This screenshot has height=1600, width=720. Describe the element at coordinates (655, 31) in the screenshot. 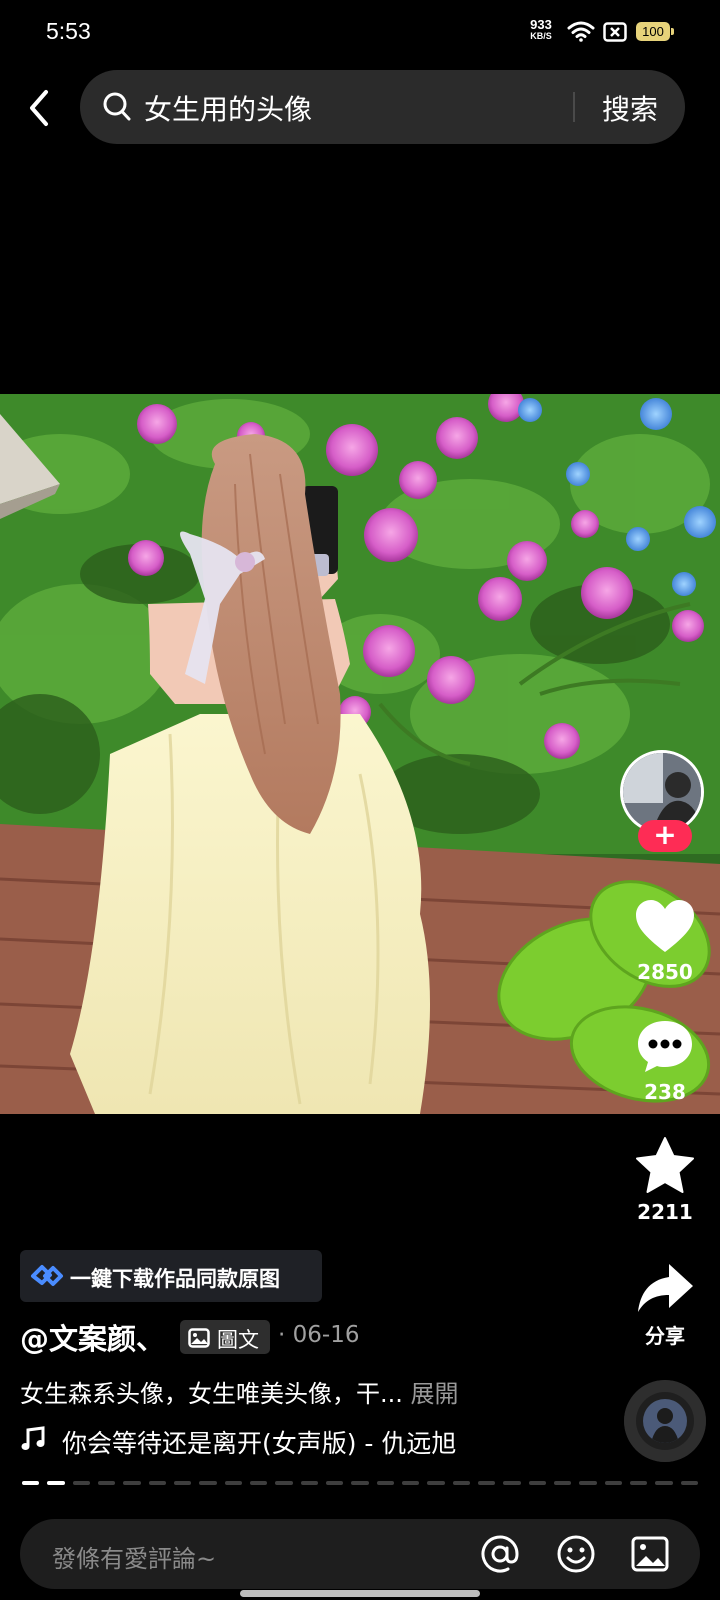

I see `battery-icon: 100` at that location.